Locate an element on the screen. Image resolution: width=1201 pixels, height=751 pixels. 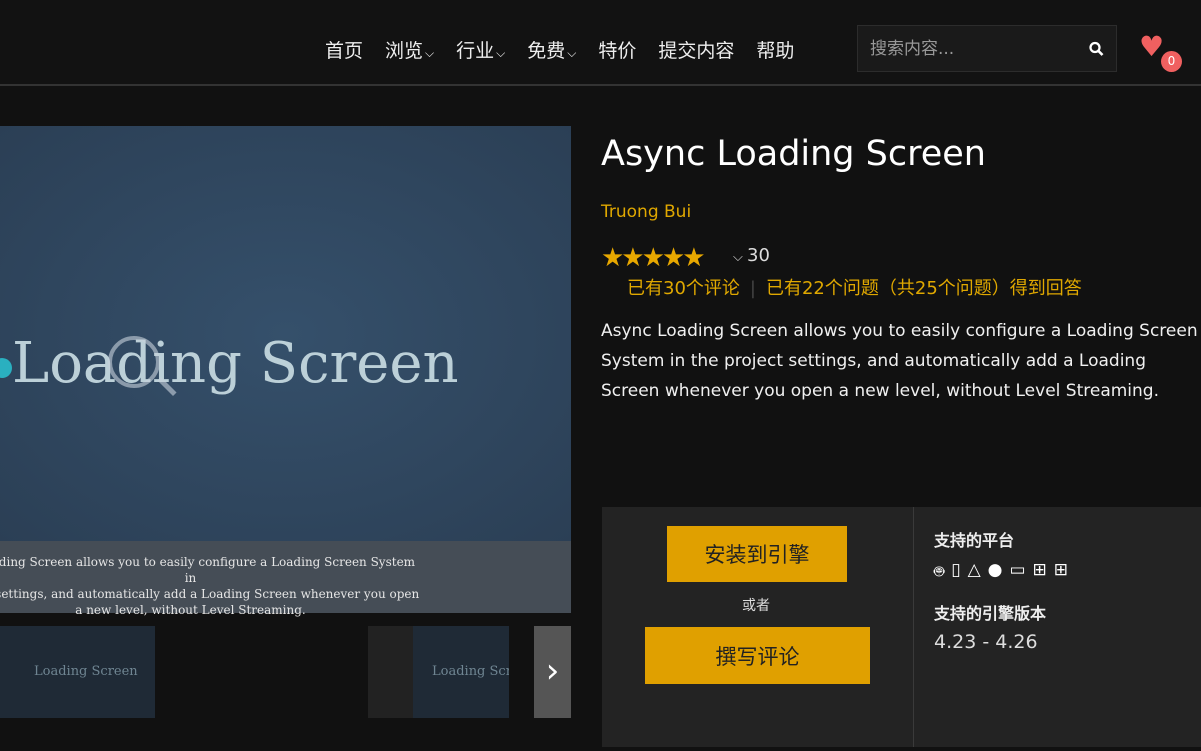
or-label: 或者 is located at coordinates (756, 606).